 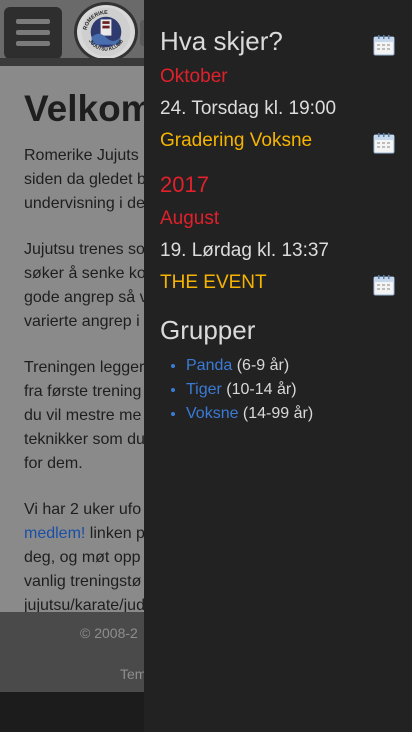 What do you see at coordinates (194, 76) in the screenshot?
I see `event-month: Oktober` at bounding box center [194, 76].